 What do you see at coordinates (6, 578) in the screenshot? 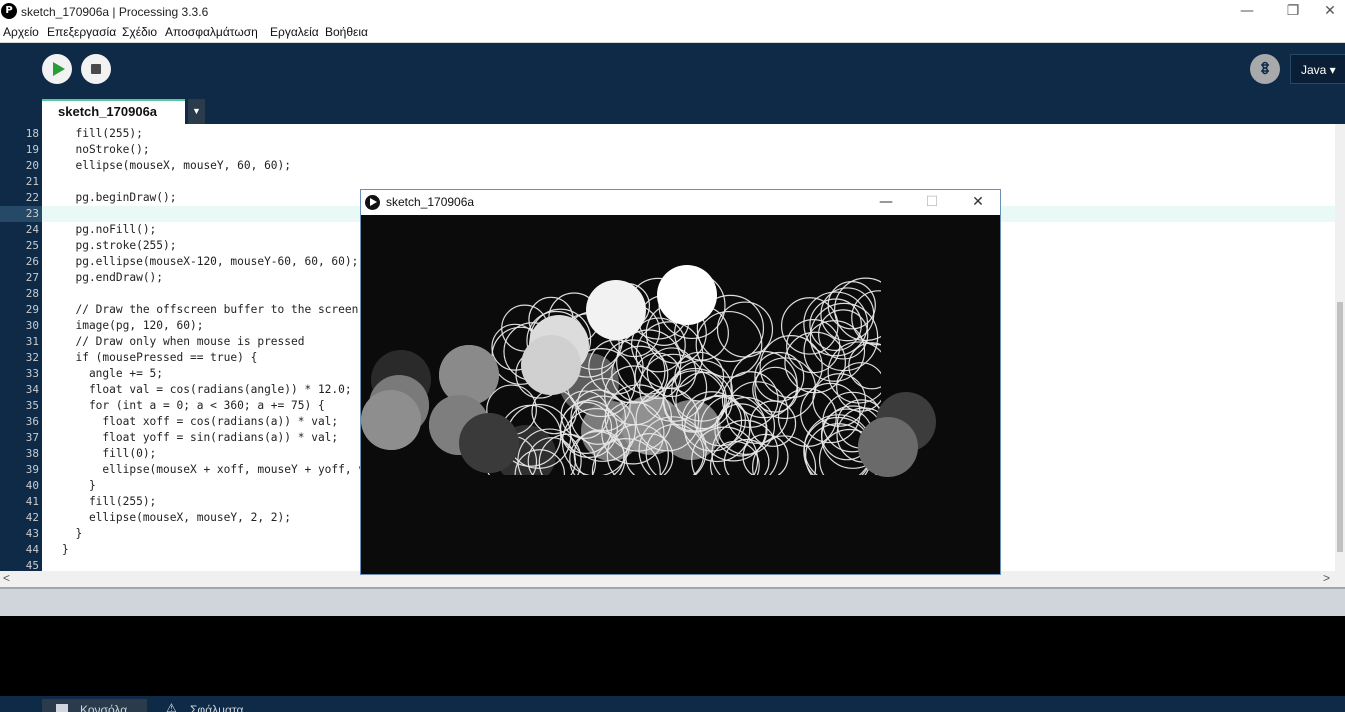
I see `scroll-left-icon: <` at bounding box center [6, 578].